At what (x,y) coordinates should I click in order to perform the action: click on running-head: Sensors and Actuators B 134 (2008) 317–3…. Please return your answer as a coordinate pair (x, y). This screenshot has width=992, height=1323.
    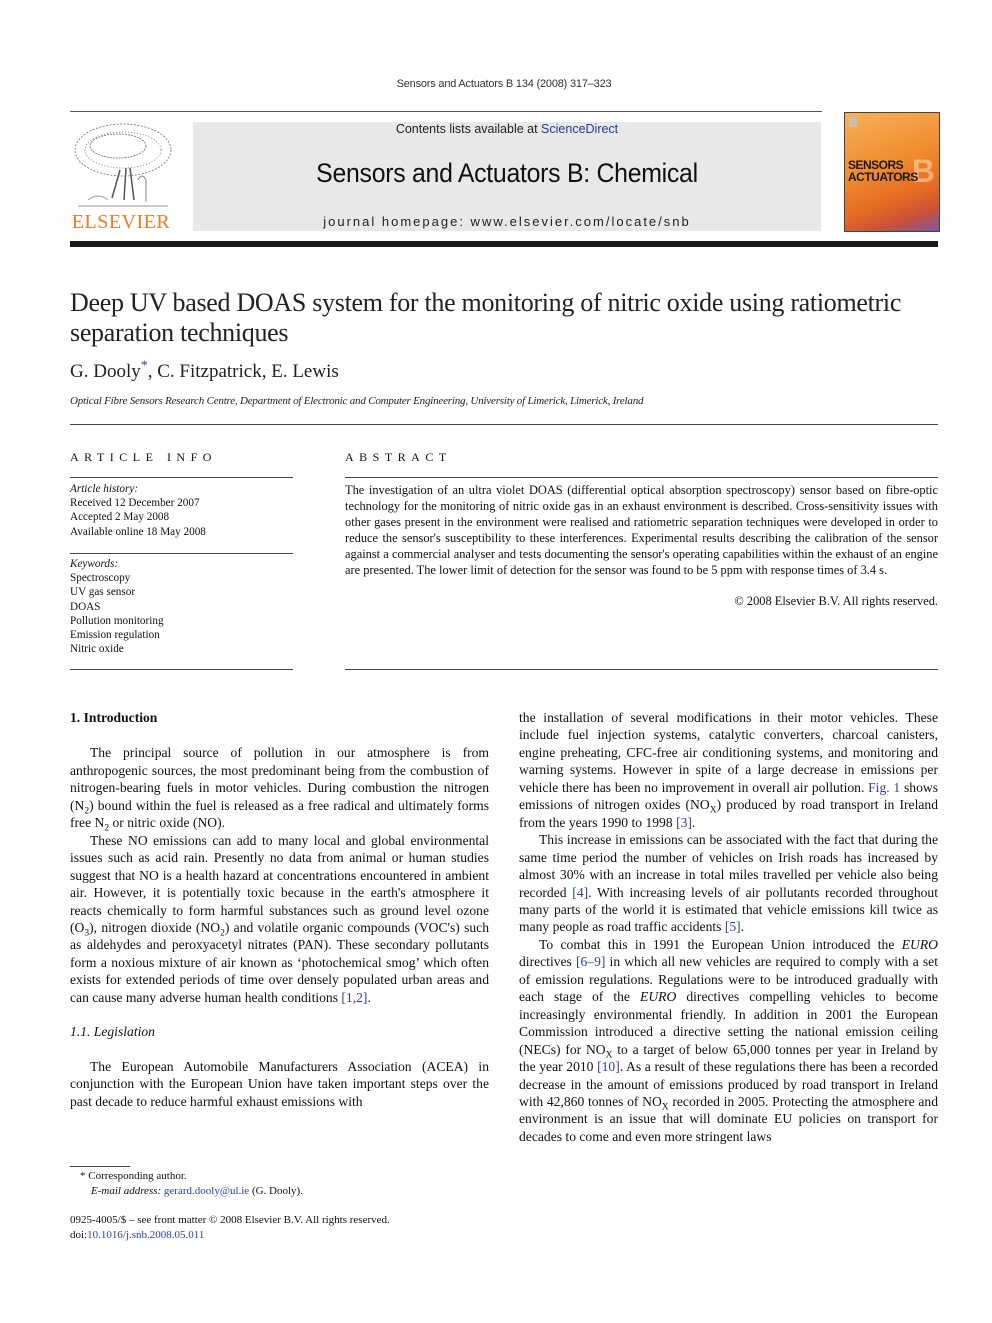
    Looking at the image, I should click on (504, 84).